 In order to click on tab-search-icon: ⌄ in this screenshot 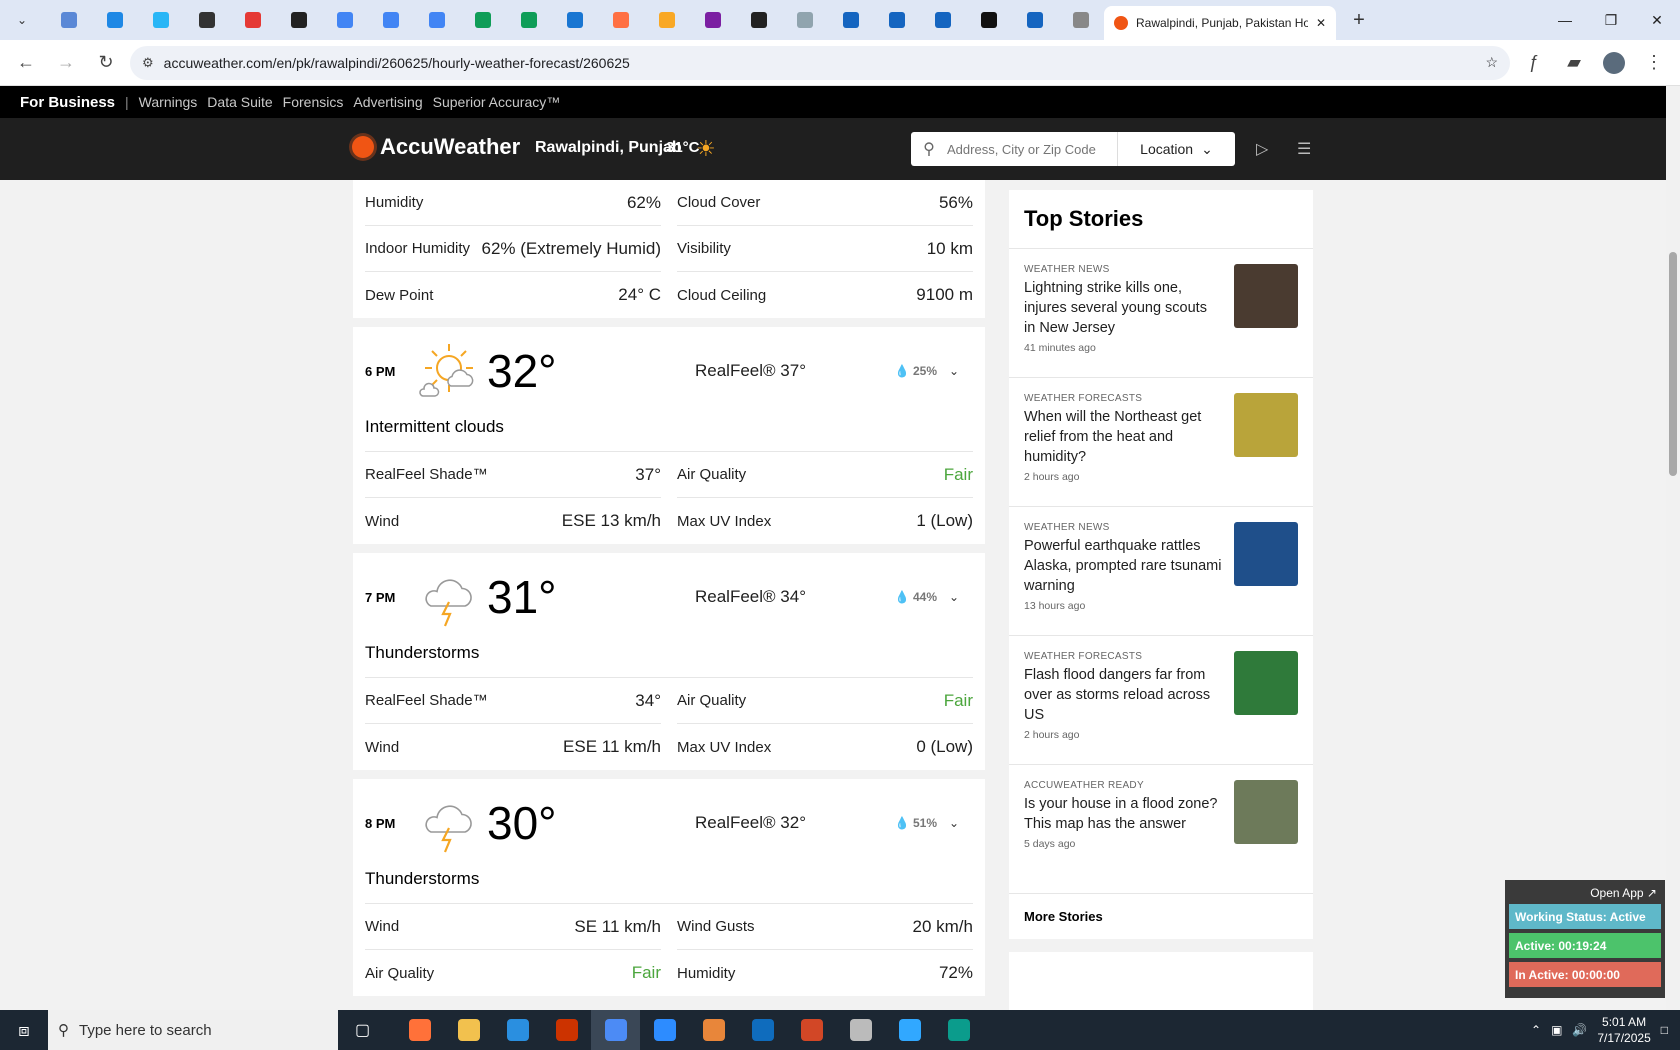, I will do `click(22, 20)`.